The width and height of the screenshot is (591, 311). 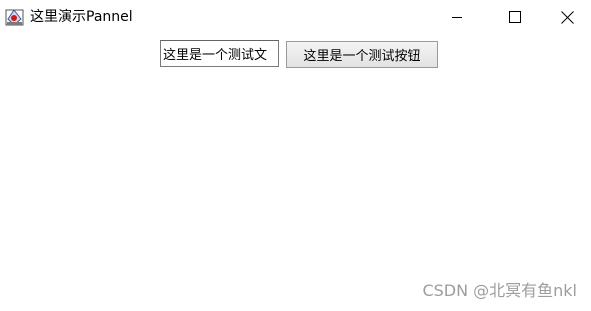 I want to click on minimize-icon, so click(x=457, y=17).